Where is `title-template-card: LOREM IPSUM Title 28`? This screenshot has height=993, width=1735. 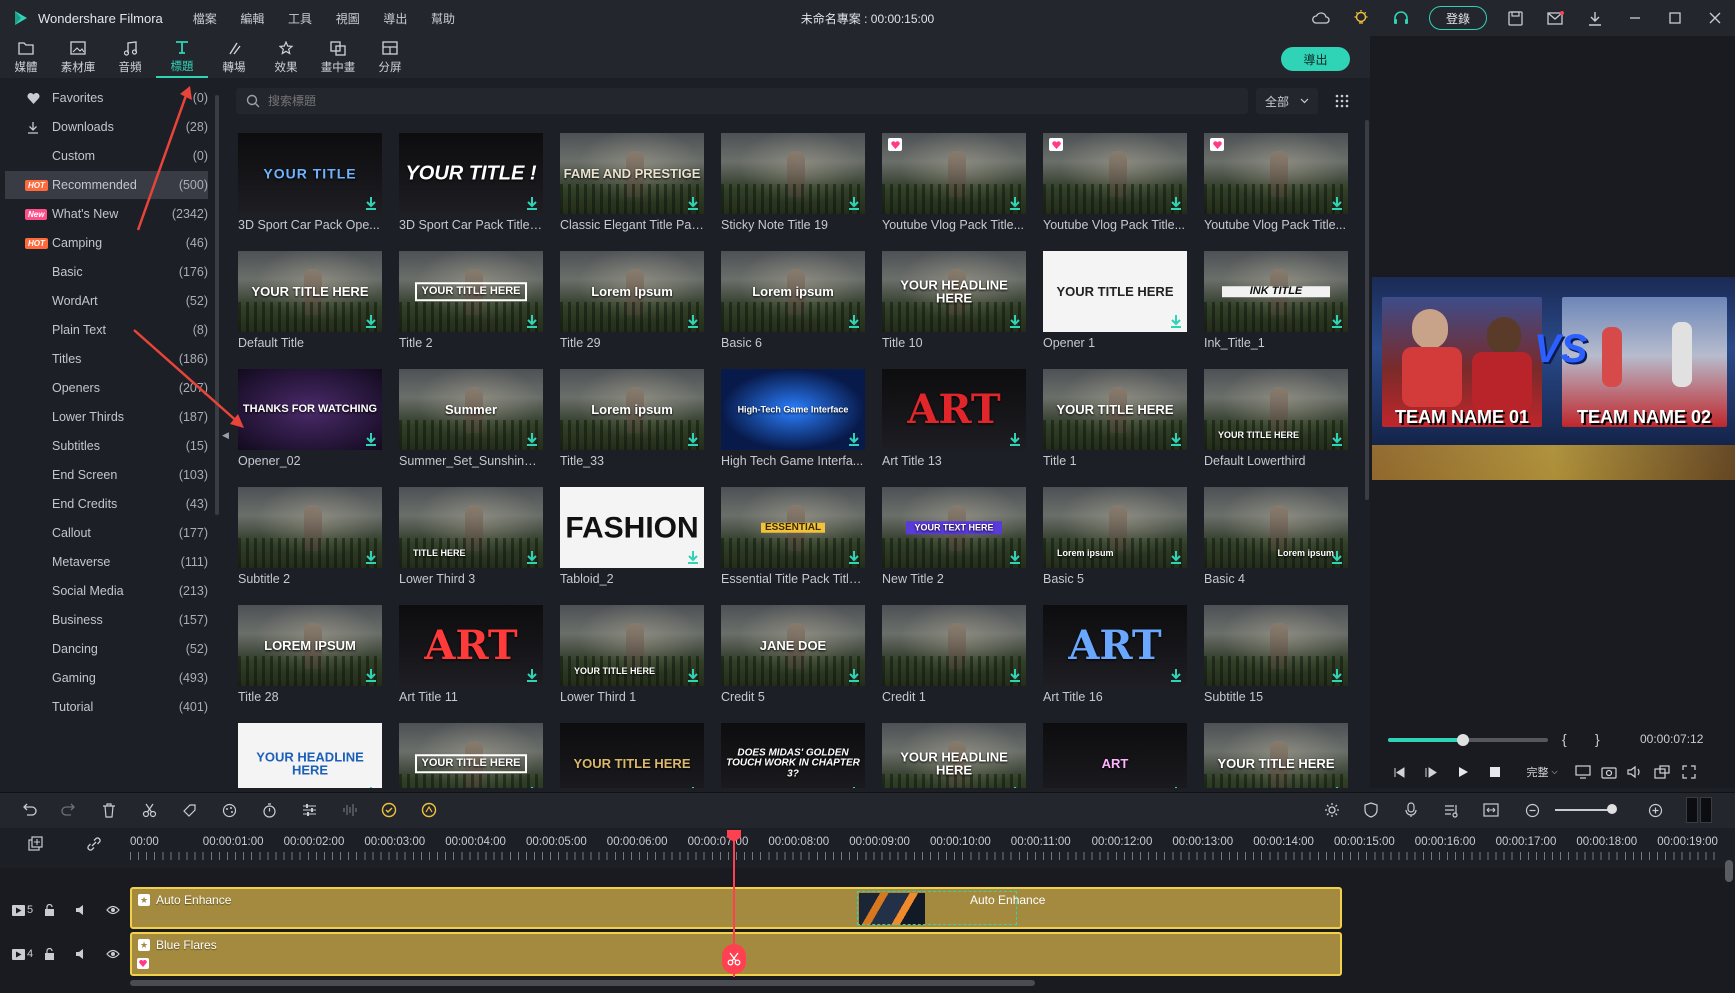
title-template-card: LOREM IPSUM Title 28 is located at coordinates (310, 654).